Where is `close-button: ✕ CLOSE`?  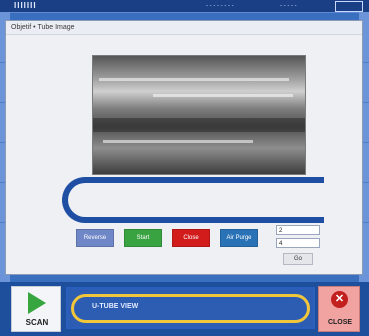 close-button: ✕ CLOSE is located at coordinates (339, 309).